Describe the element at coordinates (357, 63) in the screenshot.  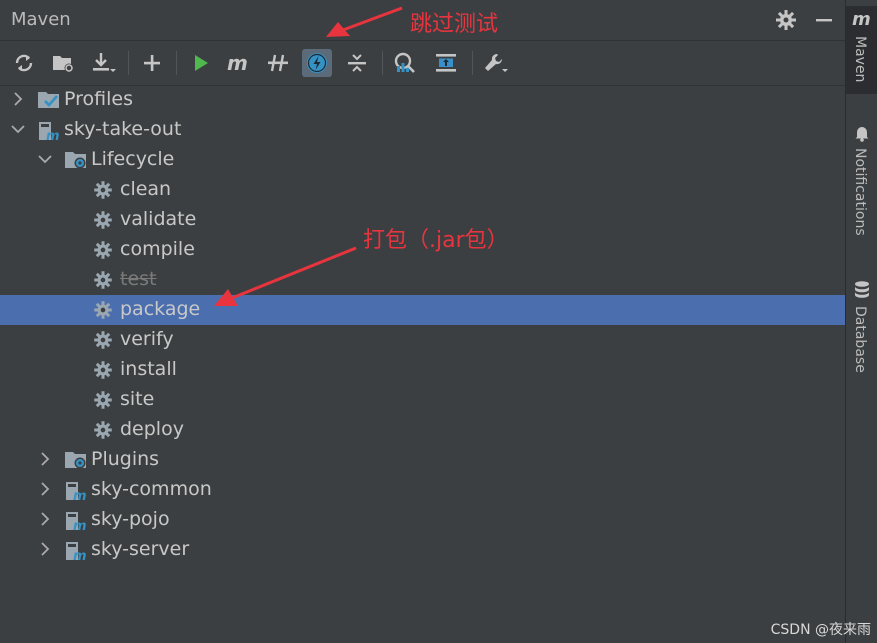
I see `collapse-icon` at that location.